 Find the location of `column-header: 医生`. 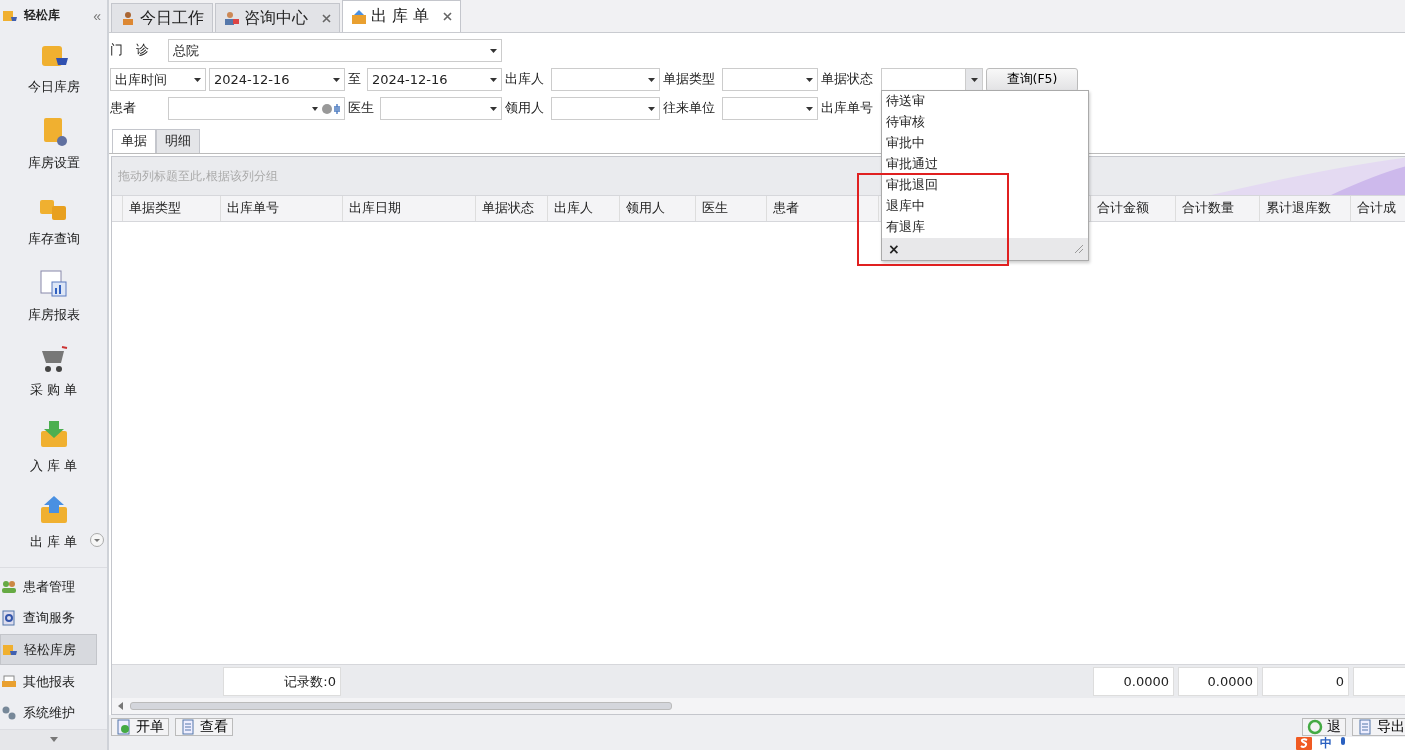

column-header: 医生 is located at coordinates (731, 208).